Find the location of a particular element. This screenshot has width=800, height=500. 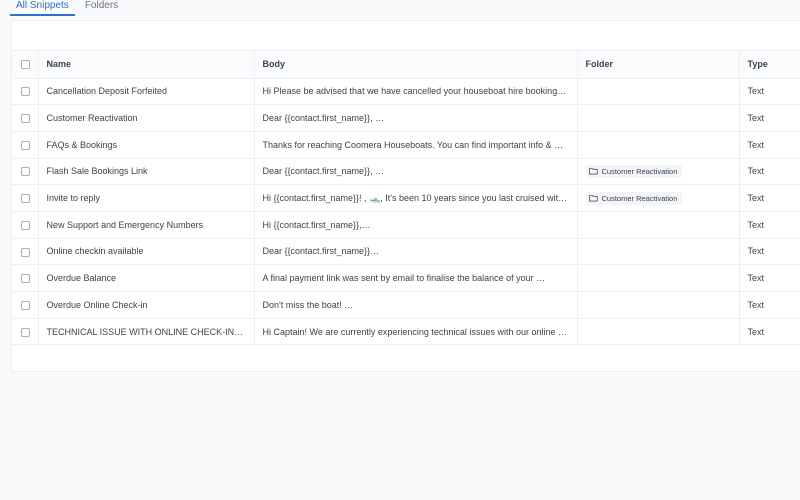

panel-footer is located at coordinates (406, 358).